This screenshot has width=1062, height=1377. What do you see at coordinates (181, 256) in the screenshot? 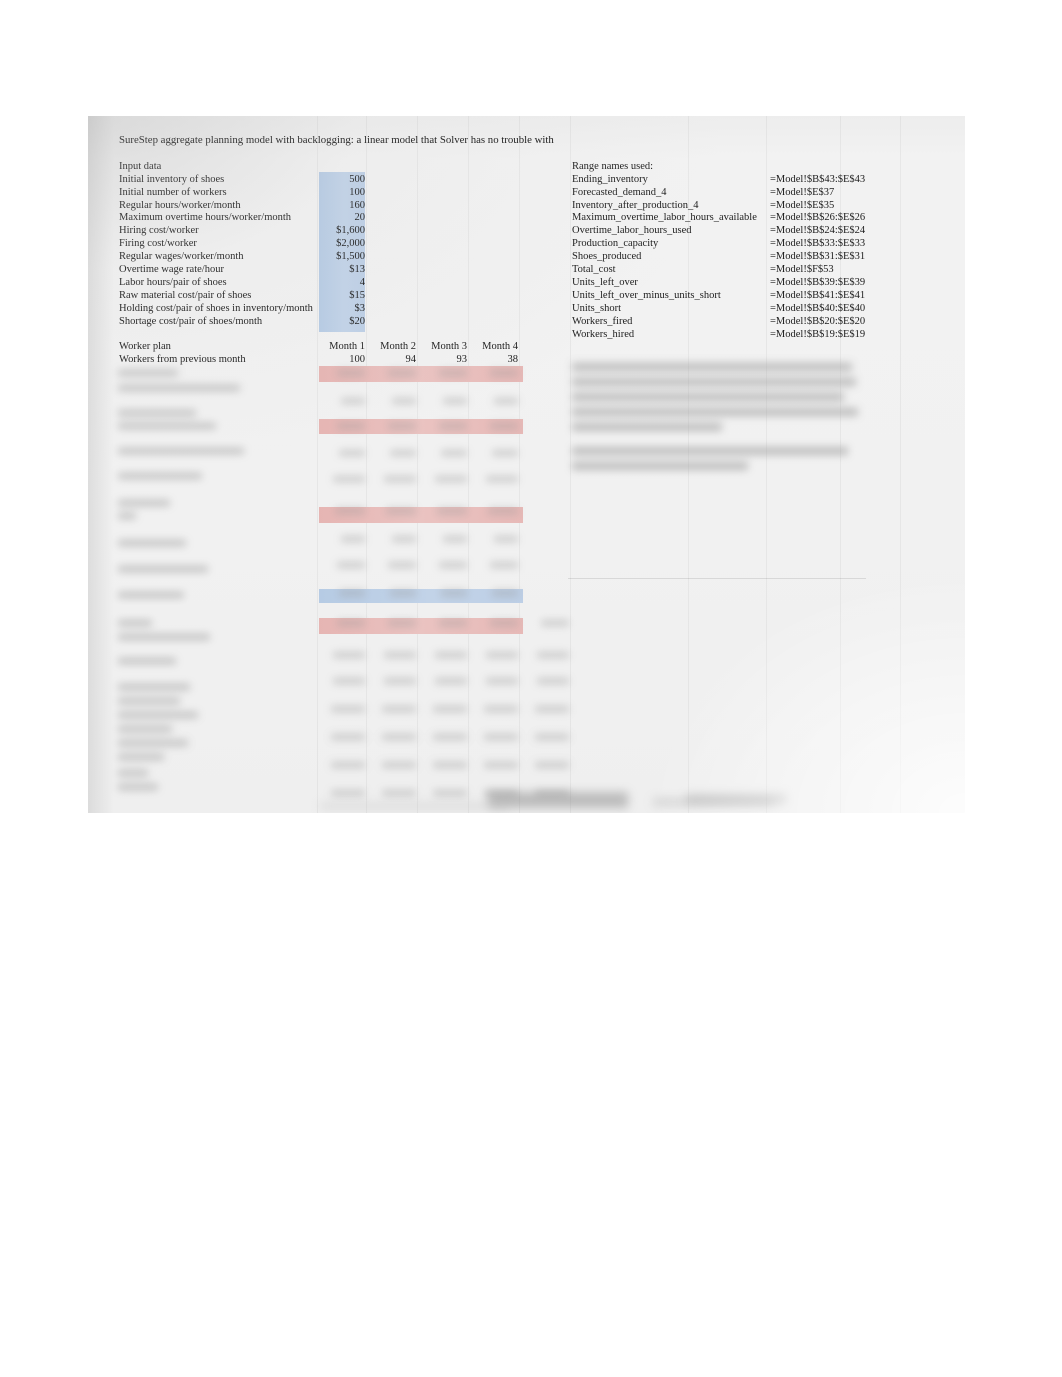
I see `input-row-label: Regular wages/worker/month` at bounding box center [181, 256].